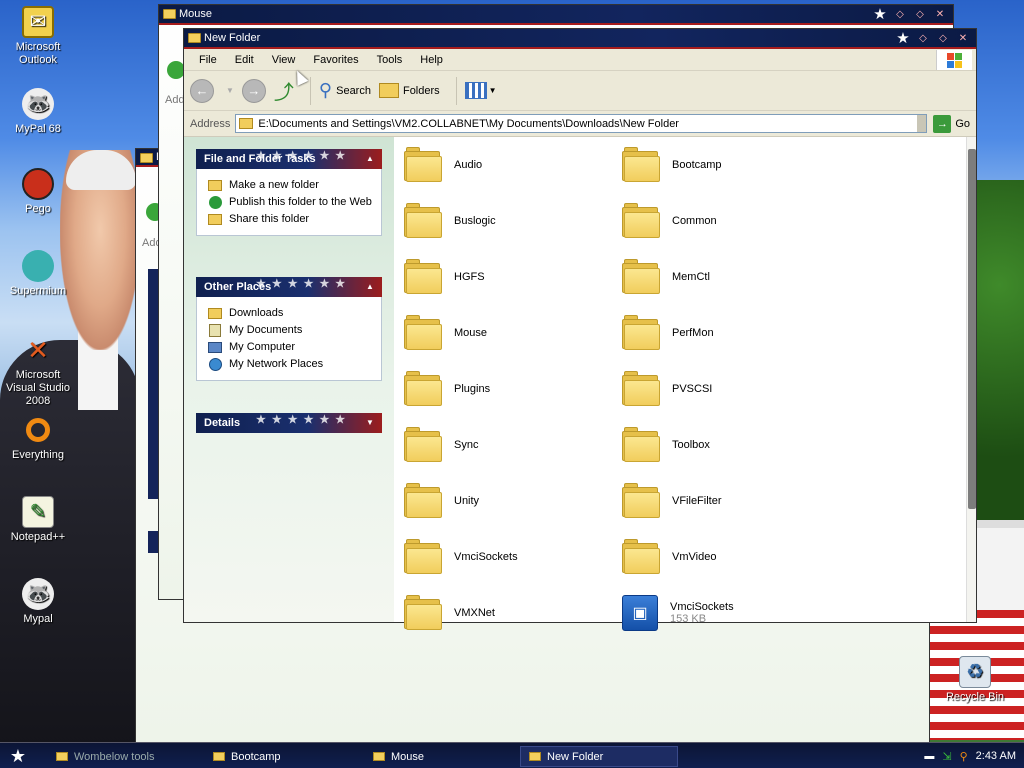  What do you see at coordinates (666, 277) in the screenshot?
I see `folder-item: MemCtl` at bounding box center [666, 277].